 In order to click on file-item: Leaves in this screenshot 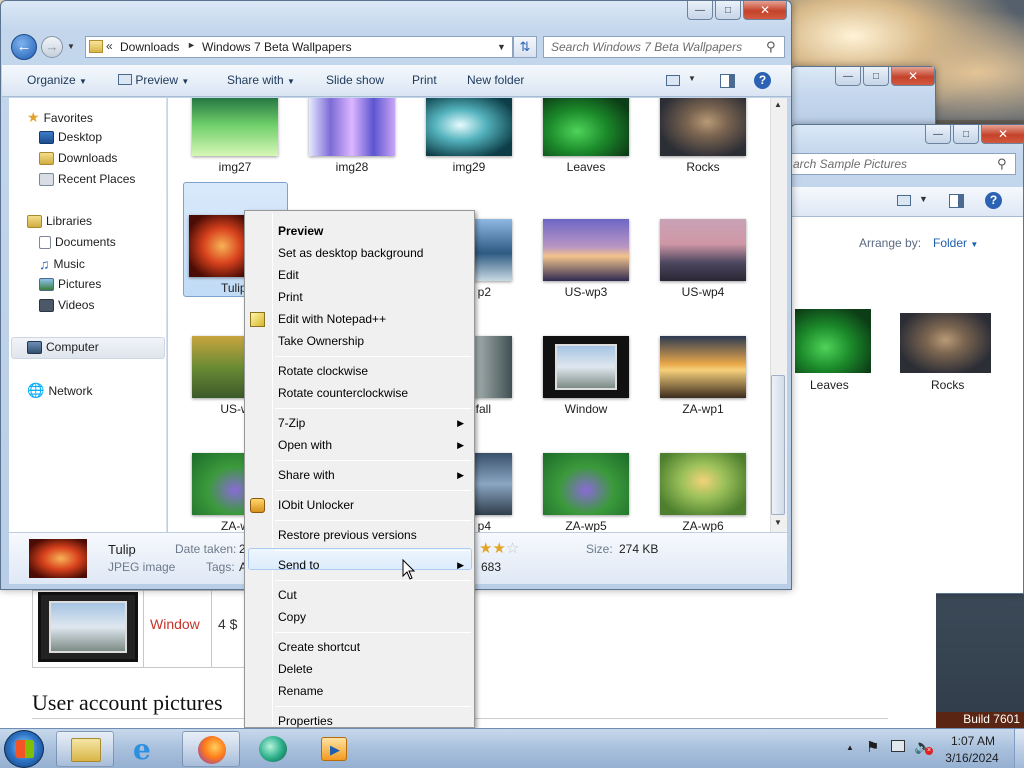, I will do `click(586, 136)`.